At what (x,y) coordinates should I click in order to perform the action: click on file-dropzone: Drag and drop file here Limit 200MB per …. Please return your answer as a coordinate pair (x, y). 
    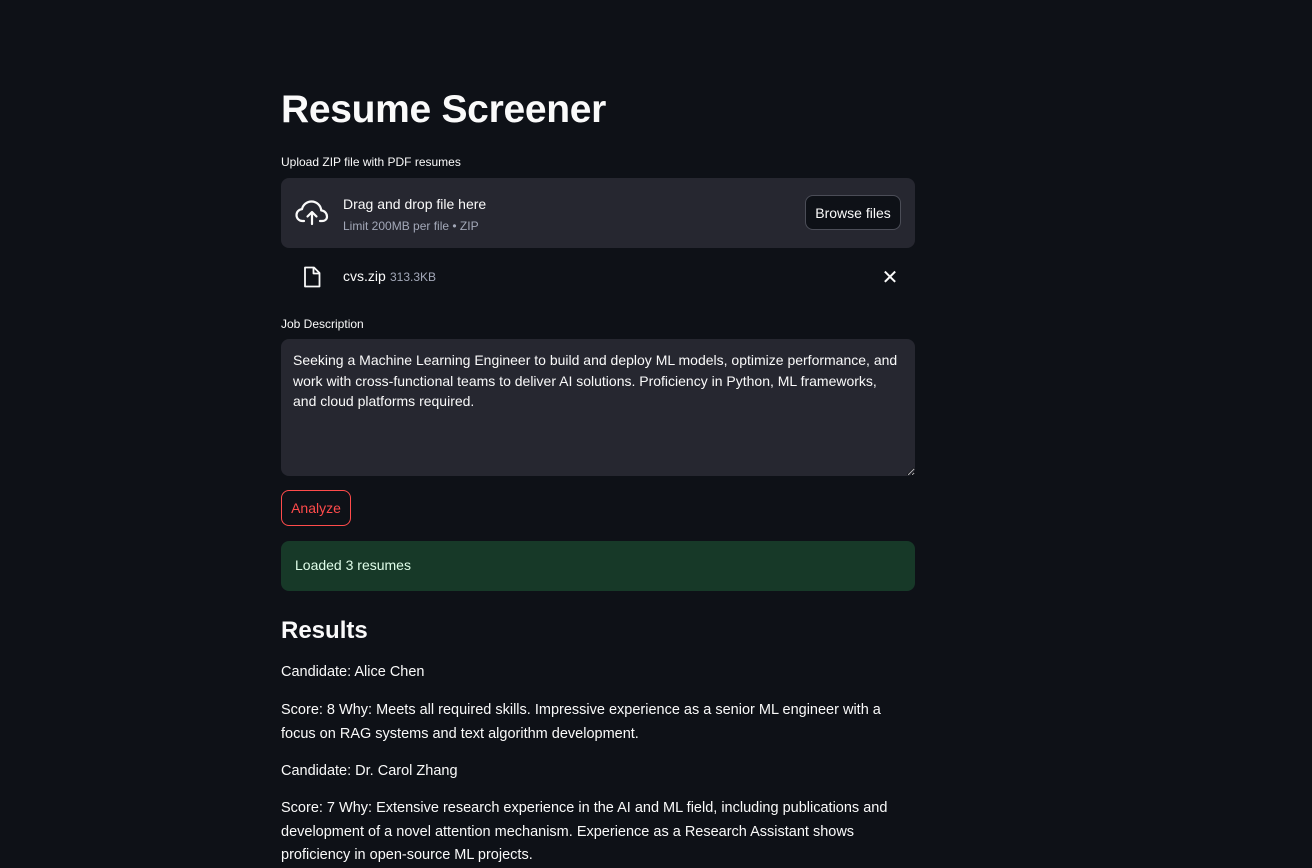
    Looking at the image, I should click on (598, 213).